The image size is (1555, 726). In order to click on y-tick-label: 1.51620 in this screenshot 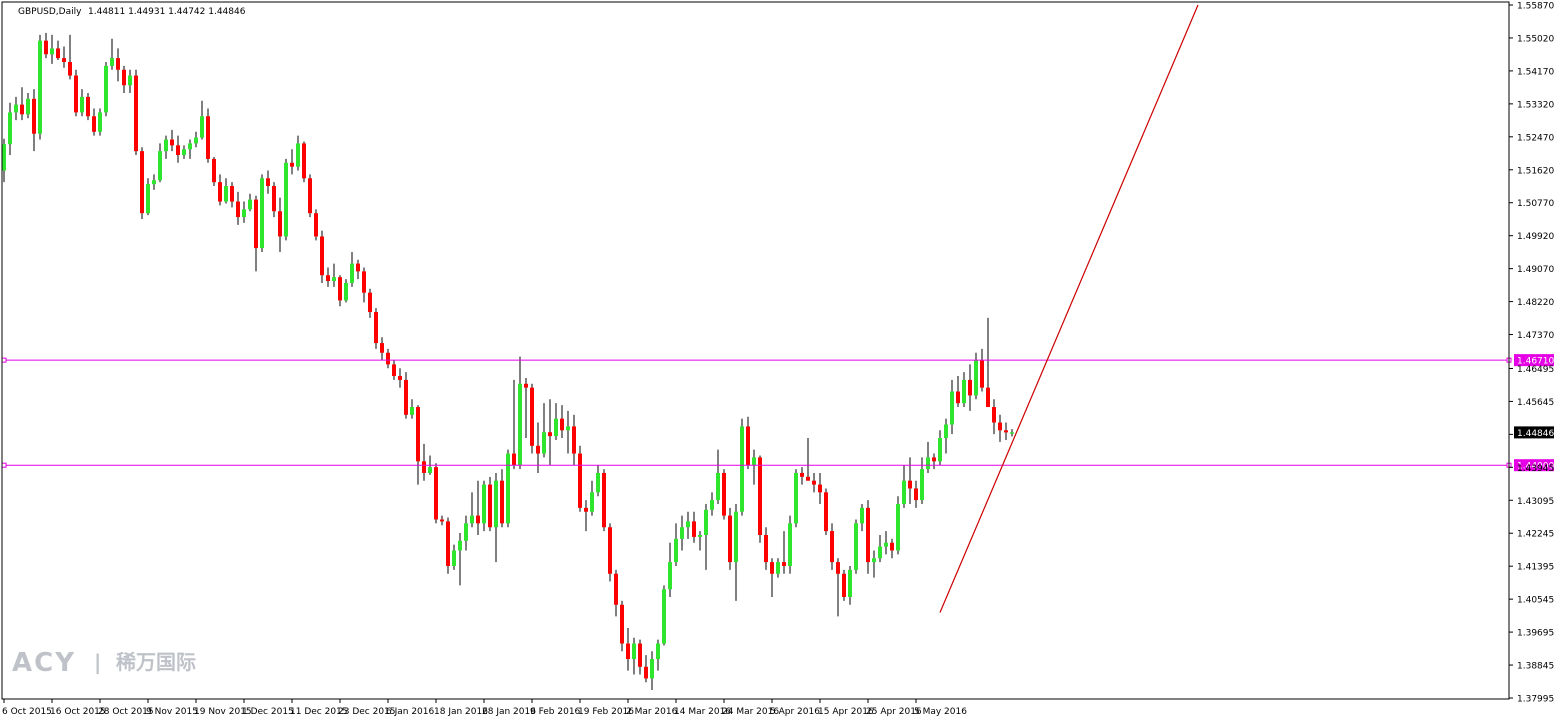, I will do `click(1535, 171)`.